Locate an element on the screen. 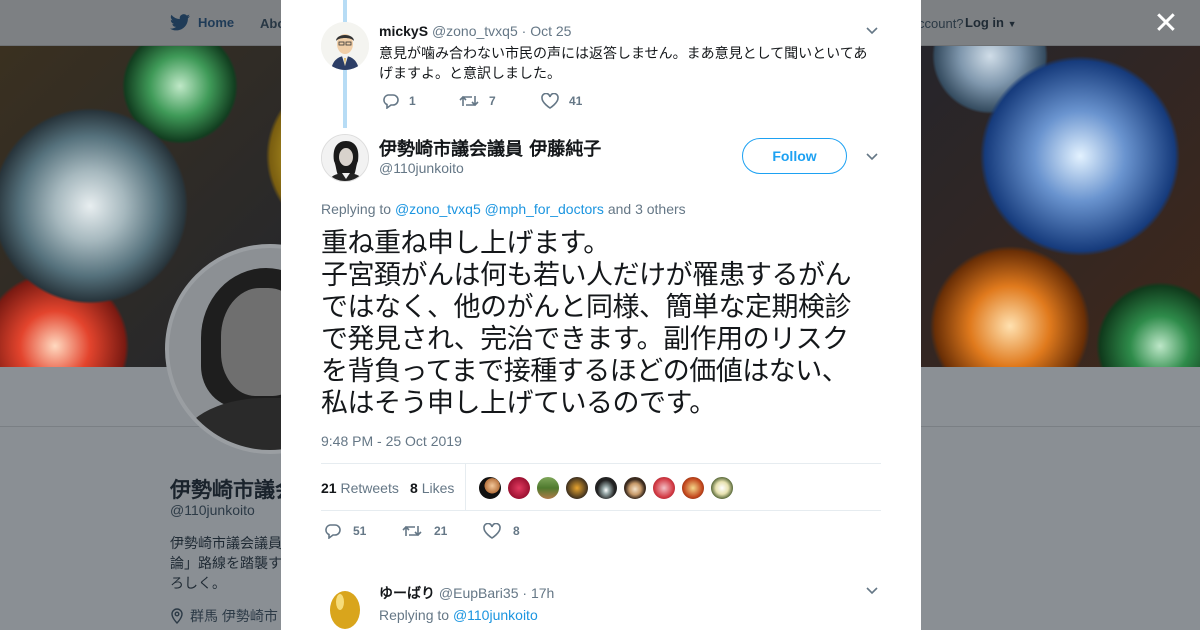  like-count: 8 is located at coordinates (516, 531).